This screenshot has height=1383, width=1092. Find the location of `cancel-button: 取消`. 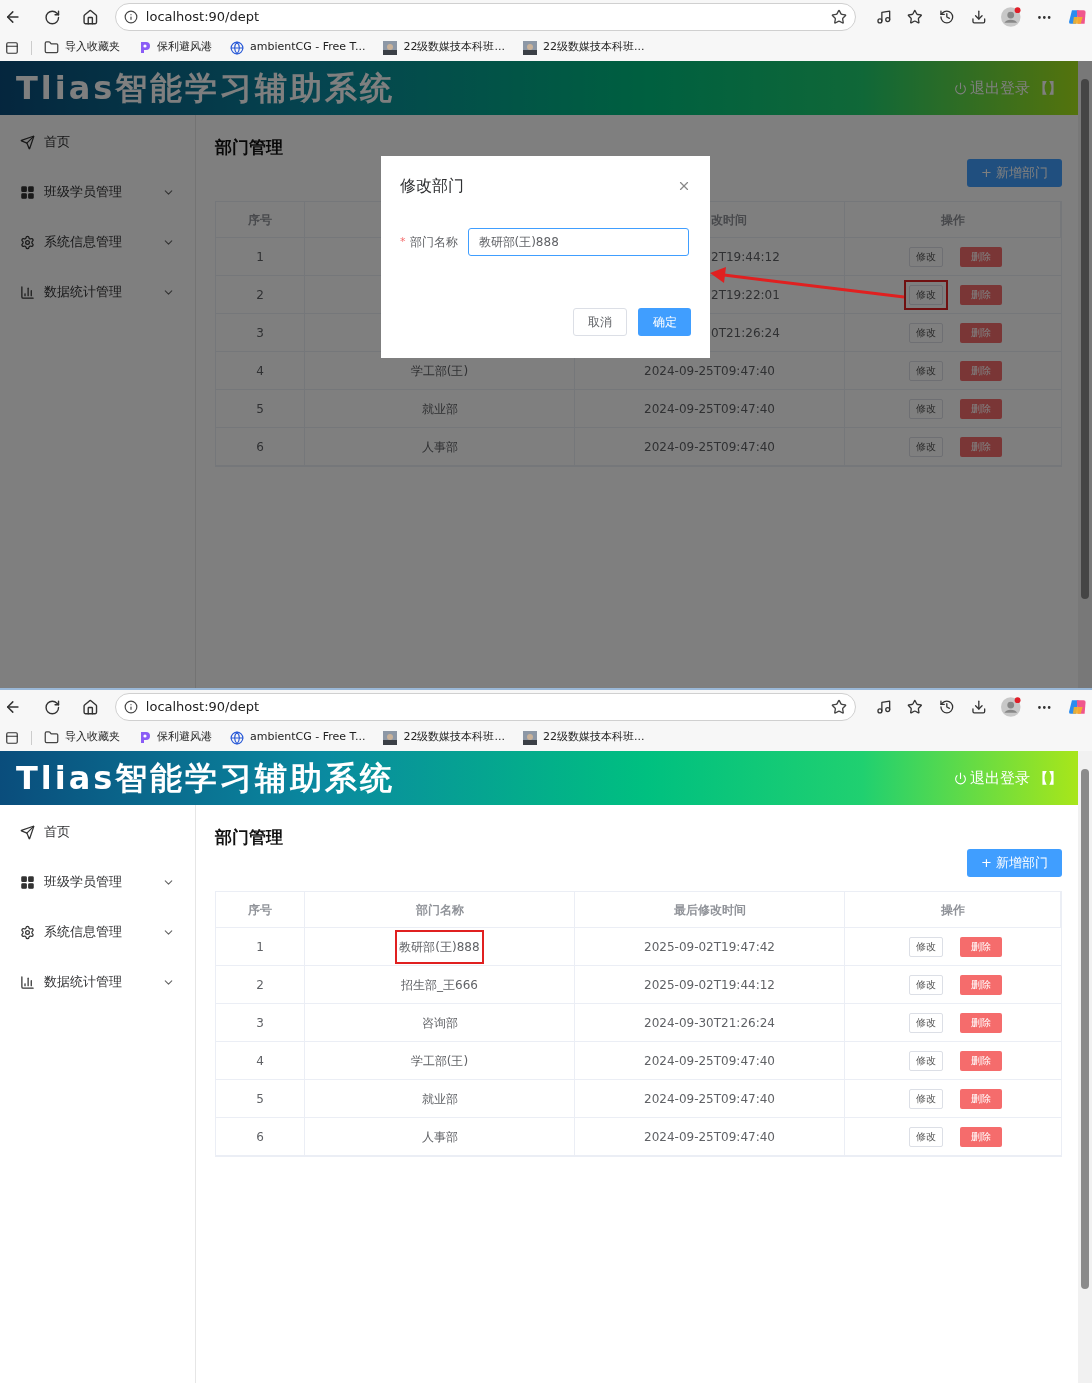

cancel-button: 取消 is located at coordinates (600, 322).